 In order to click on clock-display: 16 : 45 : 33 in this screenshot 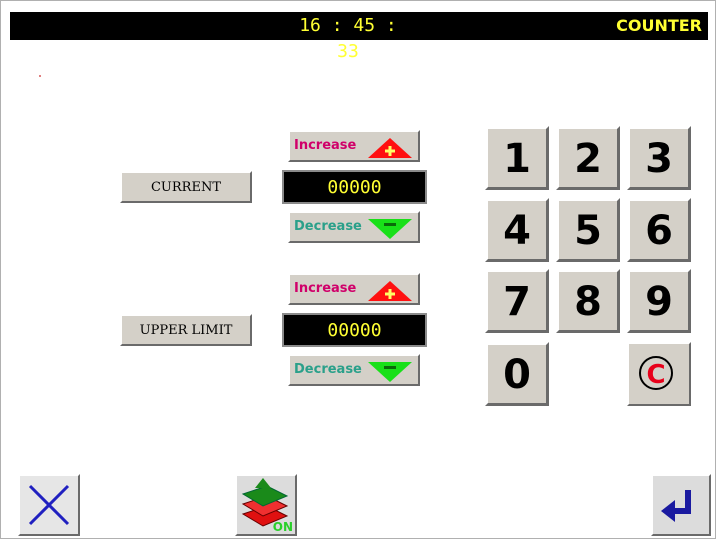, I will do `click(348, 38)`.